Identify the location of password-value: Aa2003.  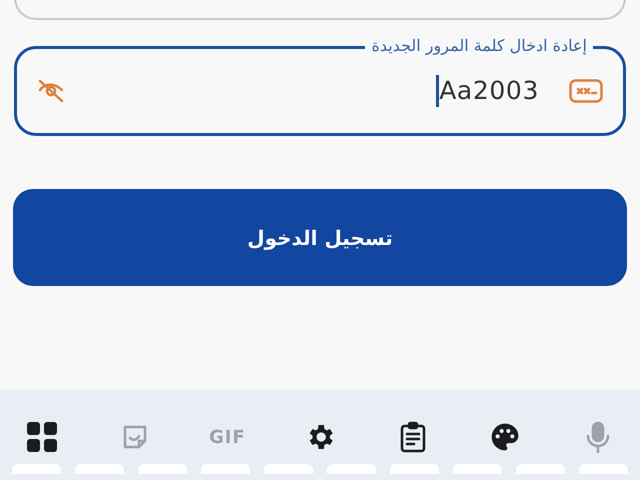
(489, 91).